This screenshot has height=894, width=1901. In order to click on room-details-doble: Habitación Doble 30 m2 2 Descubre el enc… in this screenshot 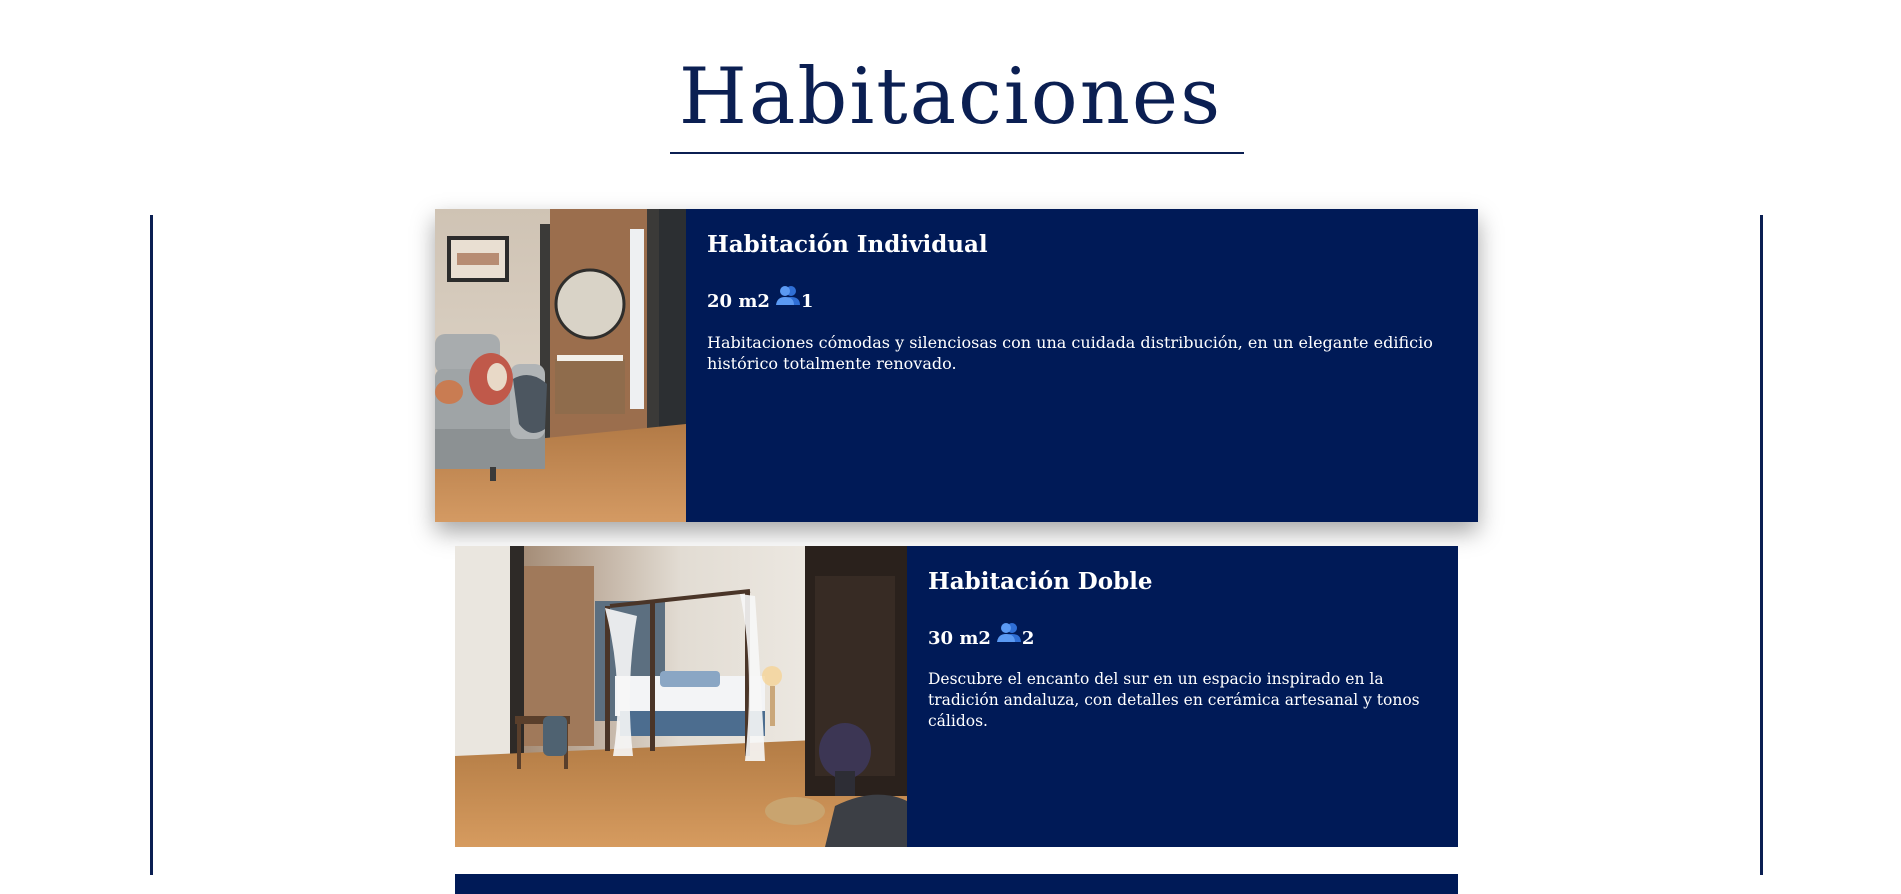, I will do `click(1182, 696)`.